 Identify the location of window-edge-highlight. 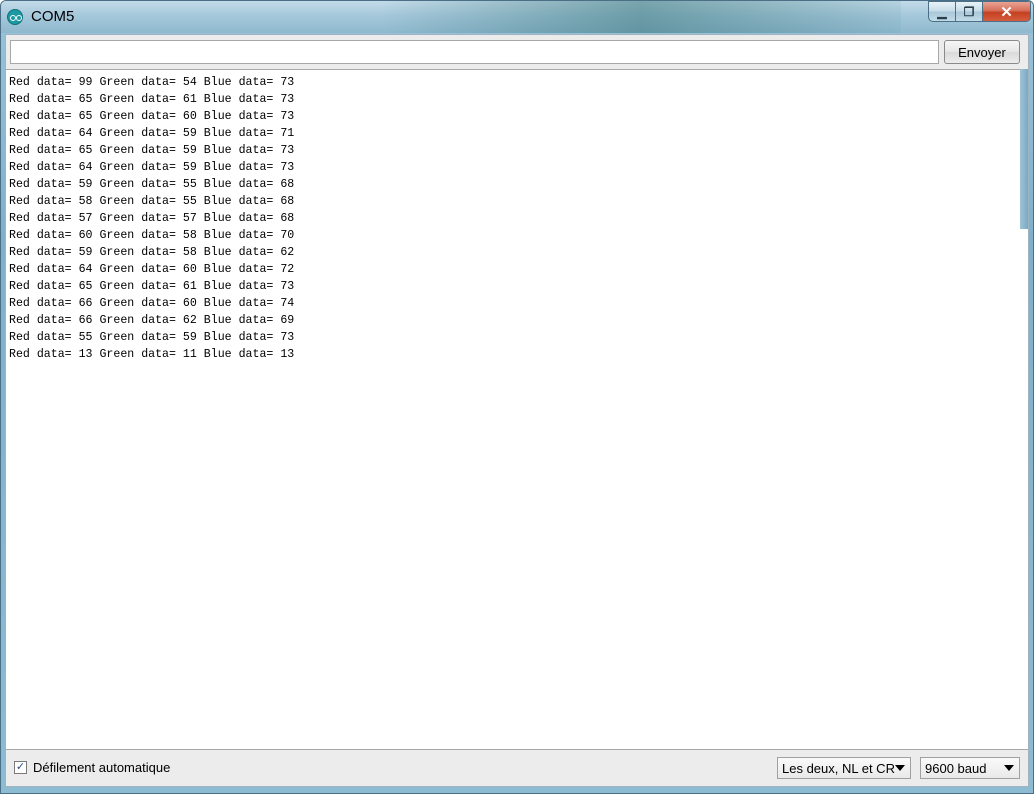
(1024, 149).